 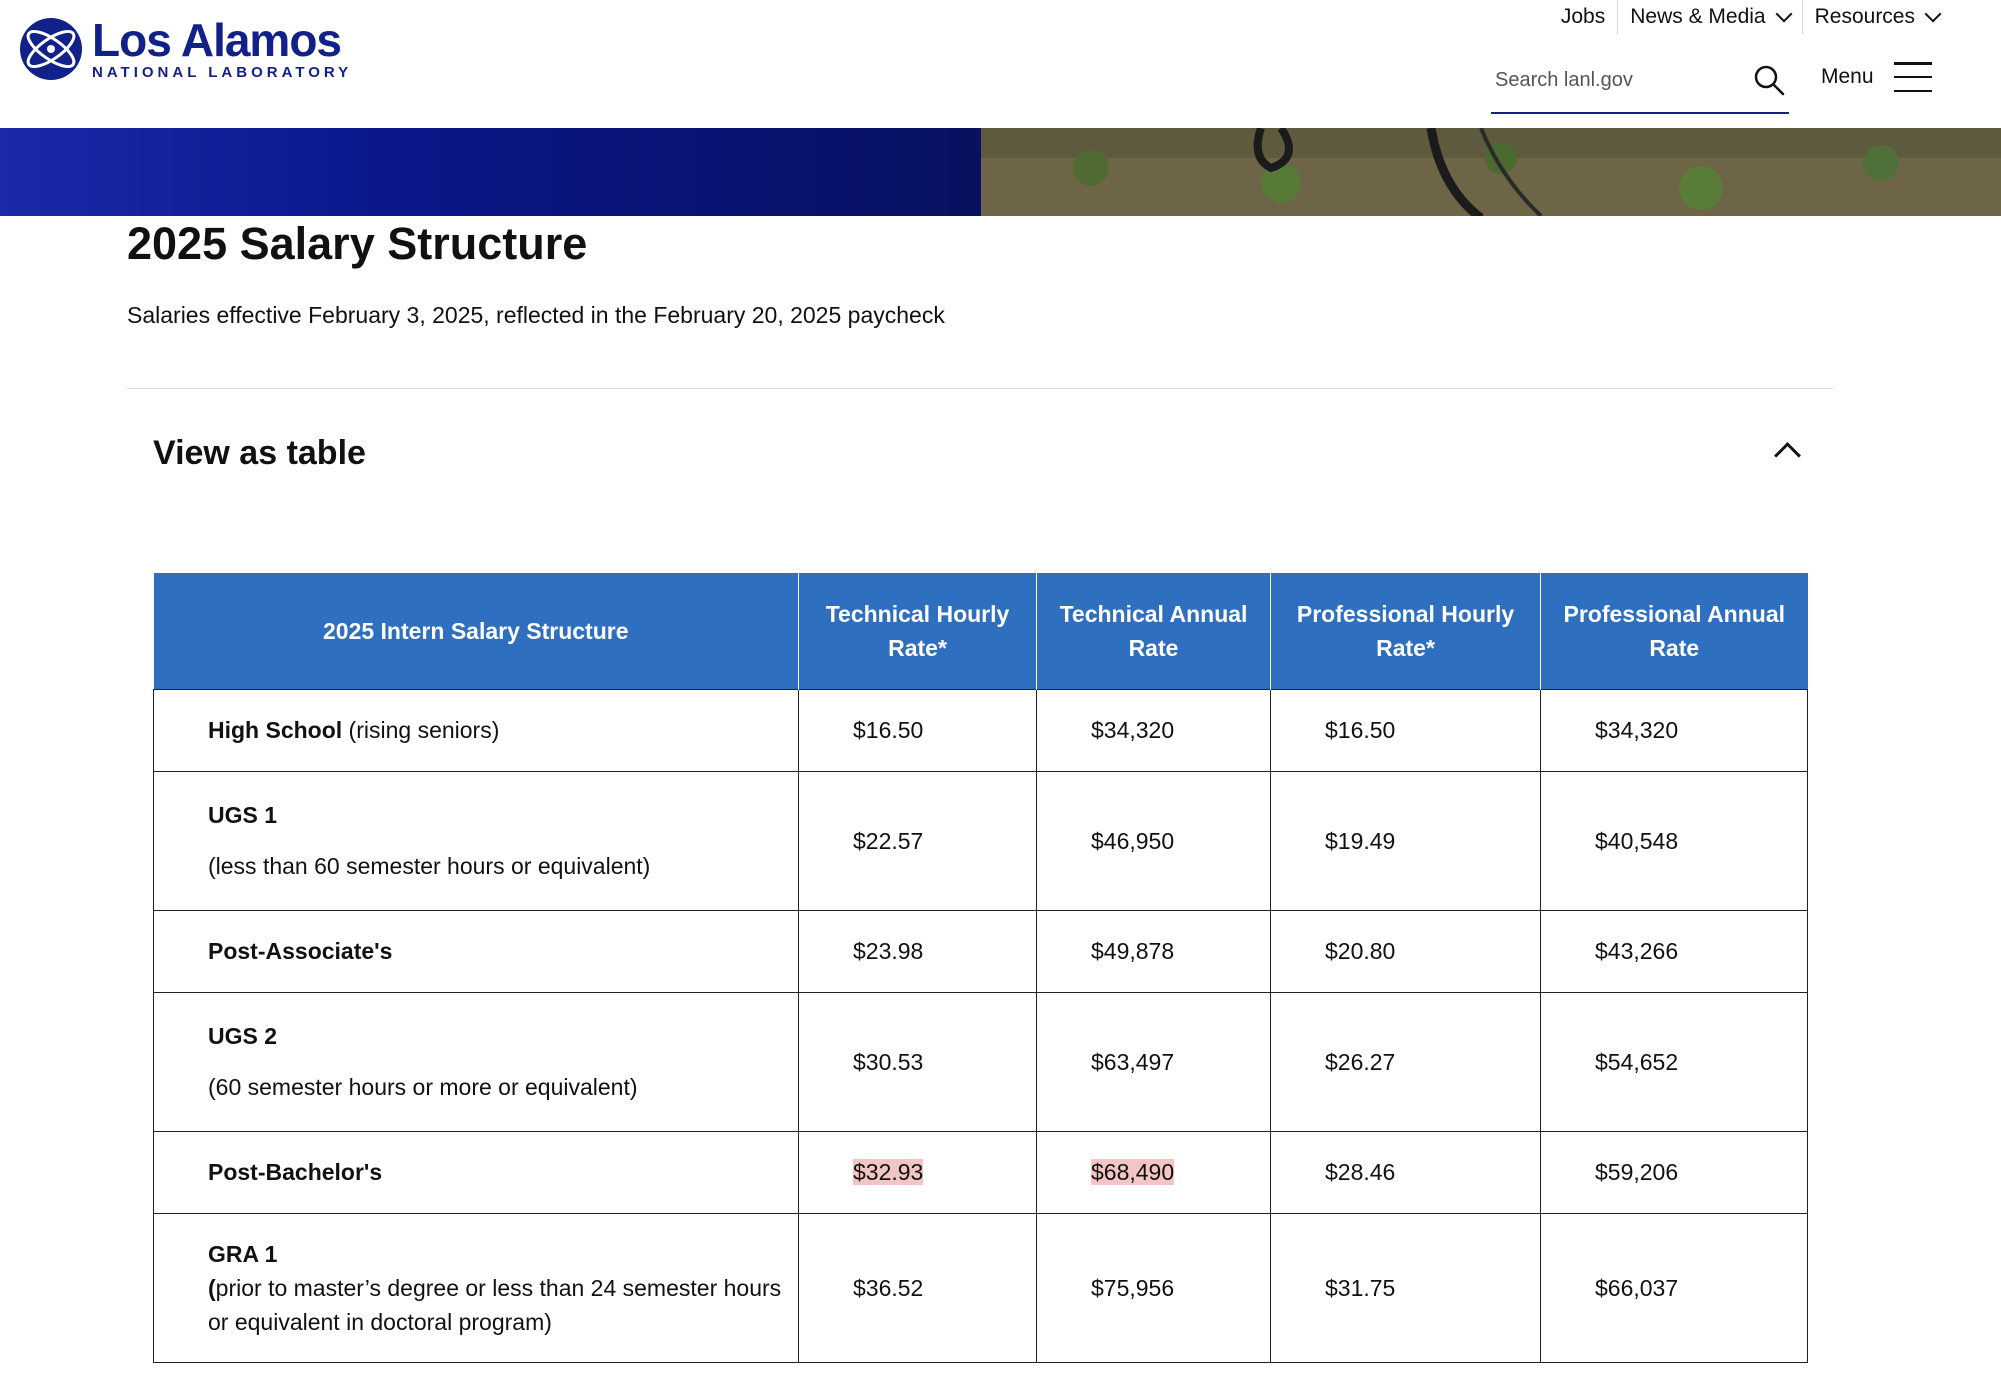 I want to click on hero-banner, so click(x=1000, y=172).